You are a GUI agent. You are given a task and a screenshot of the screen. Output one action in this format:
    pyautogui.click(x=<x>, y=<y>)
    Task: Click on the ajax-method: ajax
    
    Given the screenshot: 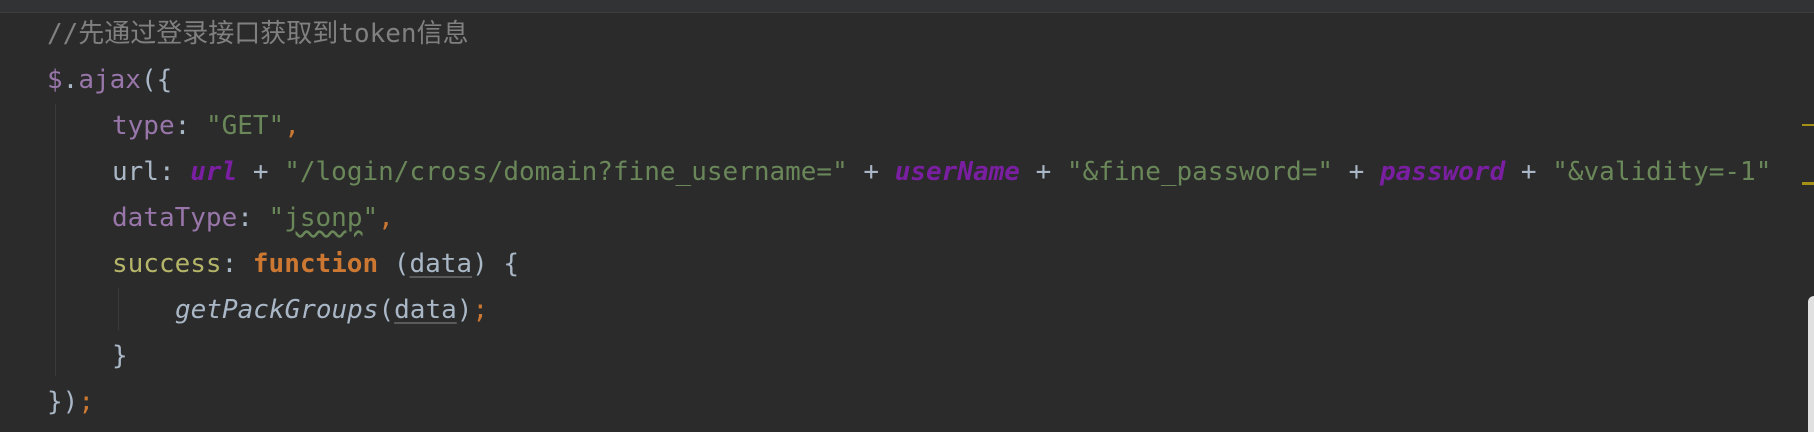 What is the action you would take?
    pyautogui.click(x=109, y=80)
    